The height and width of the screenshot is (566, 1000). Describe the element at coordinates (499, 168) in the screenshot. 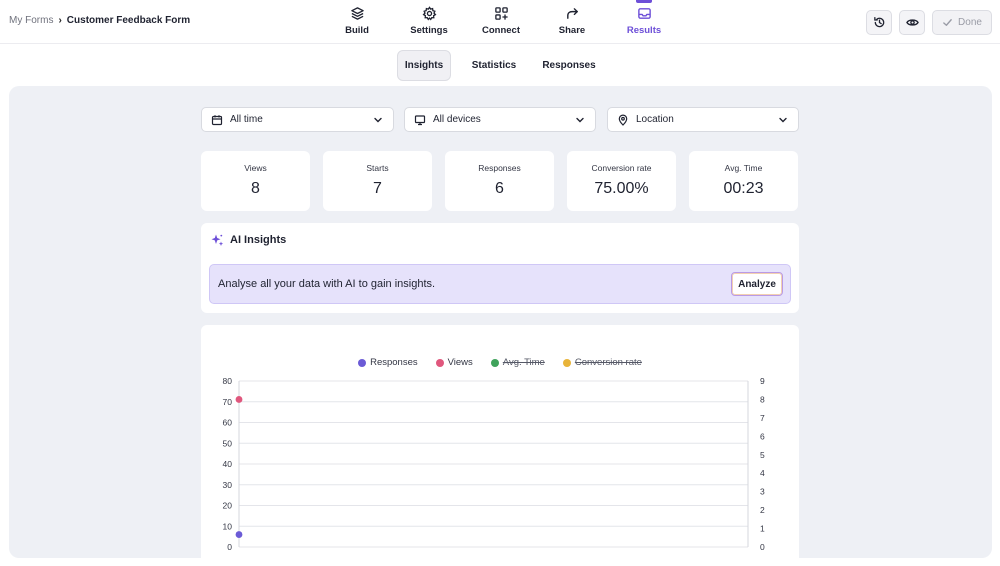

I see `stat-label: Responses` at that location.